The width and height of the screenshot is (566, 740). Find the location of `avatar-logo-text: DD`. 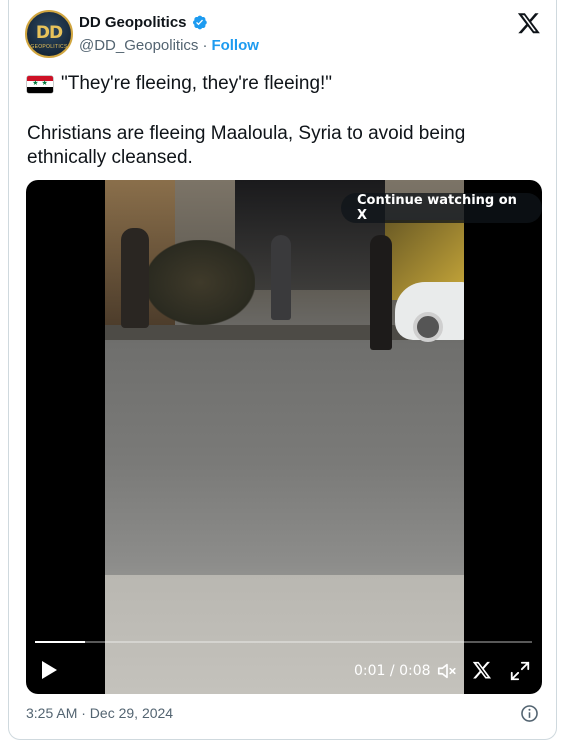

avatar-logo-text: DD is located at coordinates (49, 33).